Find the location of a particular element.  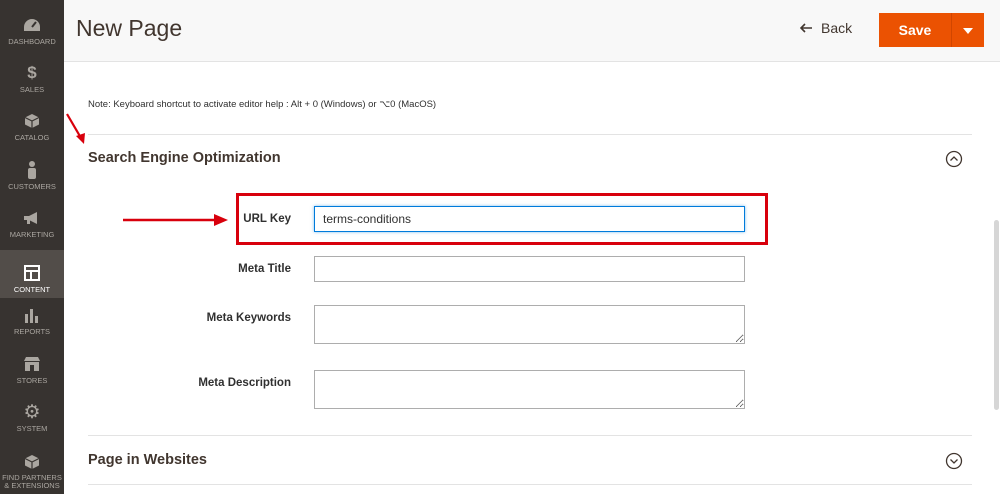

caret-down-icon is located at coordinates (968, 30).